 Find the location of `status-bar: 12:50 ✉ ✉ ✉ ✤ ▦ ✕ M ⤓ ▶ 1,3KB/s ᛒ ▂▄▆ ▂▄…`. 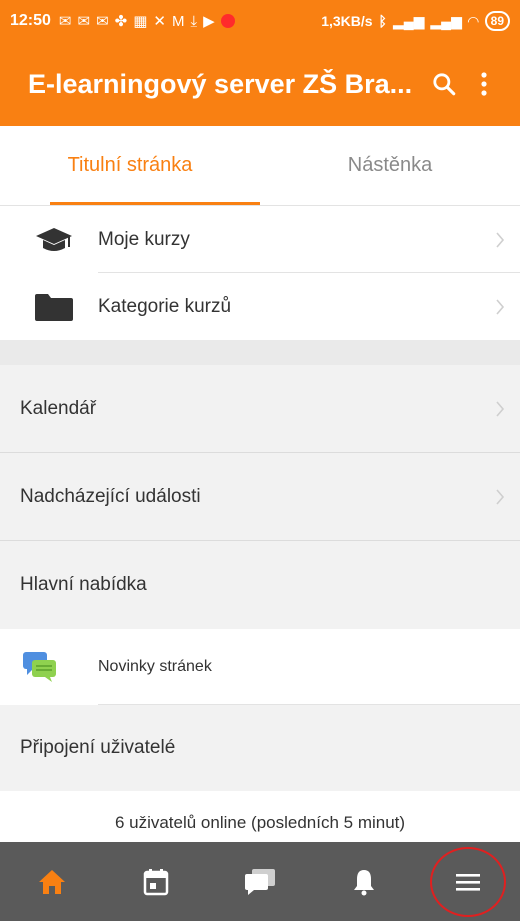

status-bar: 12:50 ✉ ✉ ✉ ✤ ▦ ✕ M ⤓ ▶ 1,3KB/s ᛒ ▂▄▆ ▂▄… is located at coordinates (260, 21).